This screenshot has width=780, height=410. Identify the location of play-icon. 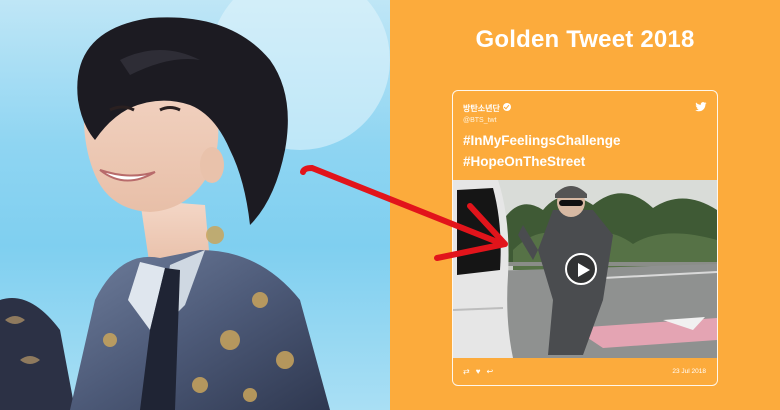
(584, 270).